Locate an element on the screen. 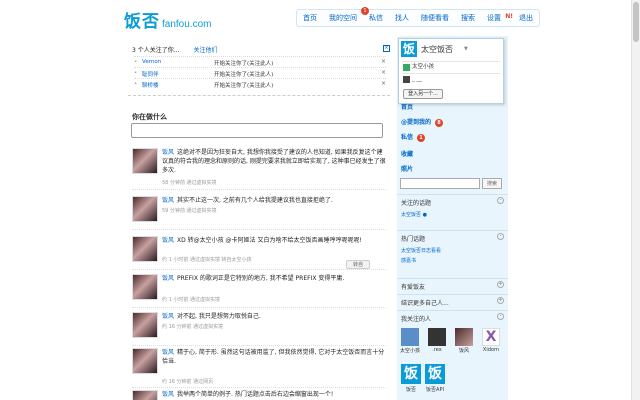 Image resolution: width=640 pixels, height=400 pixels. profile-avatar: 饭 is located at coordinates (409, 49).